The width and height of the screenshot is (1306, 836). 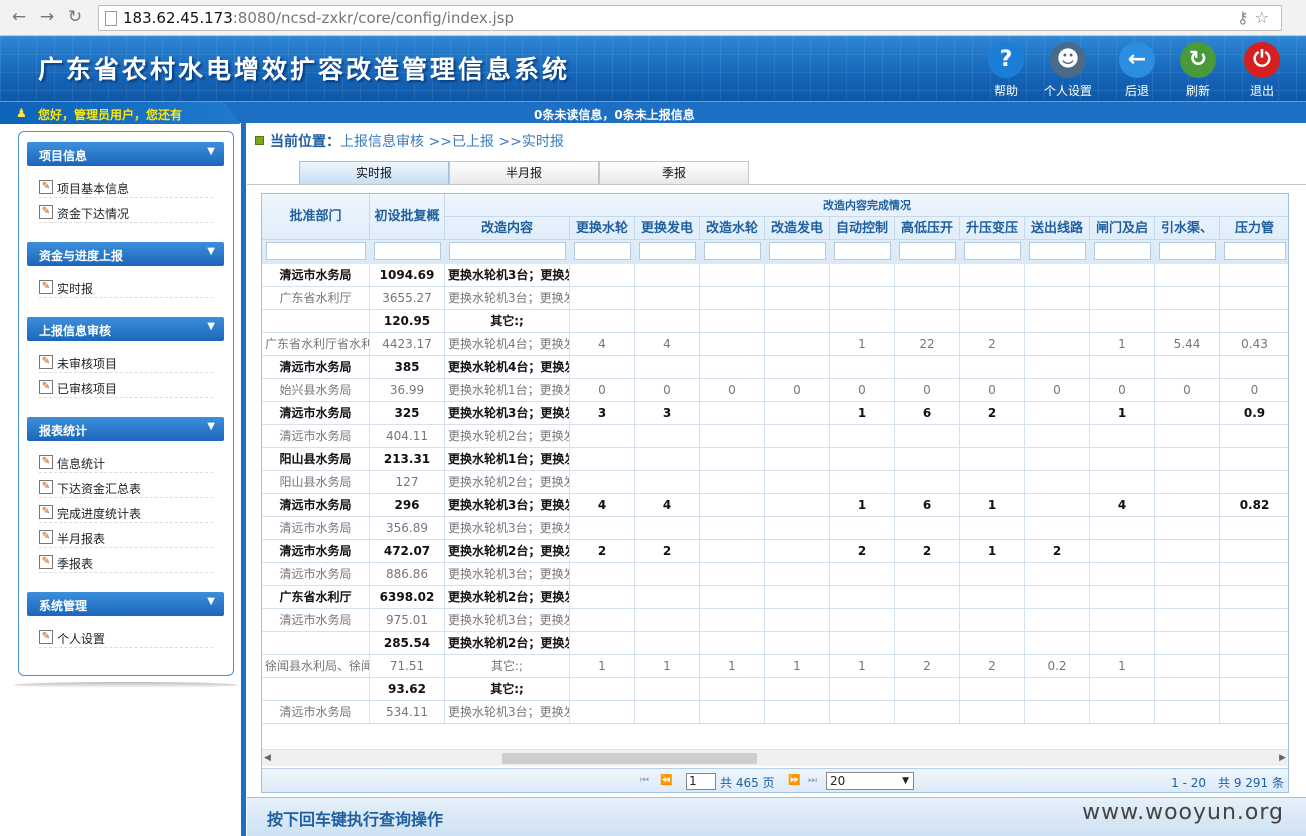 What do you see at coordinates (862, 228) in the screenshot?
I see `column-header: 自动控制` at bounding box center [862, 228].